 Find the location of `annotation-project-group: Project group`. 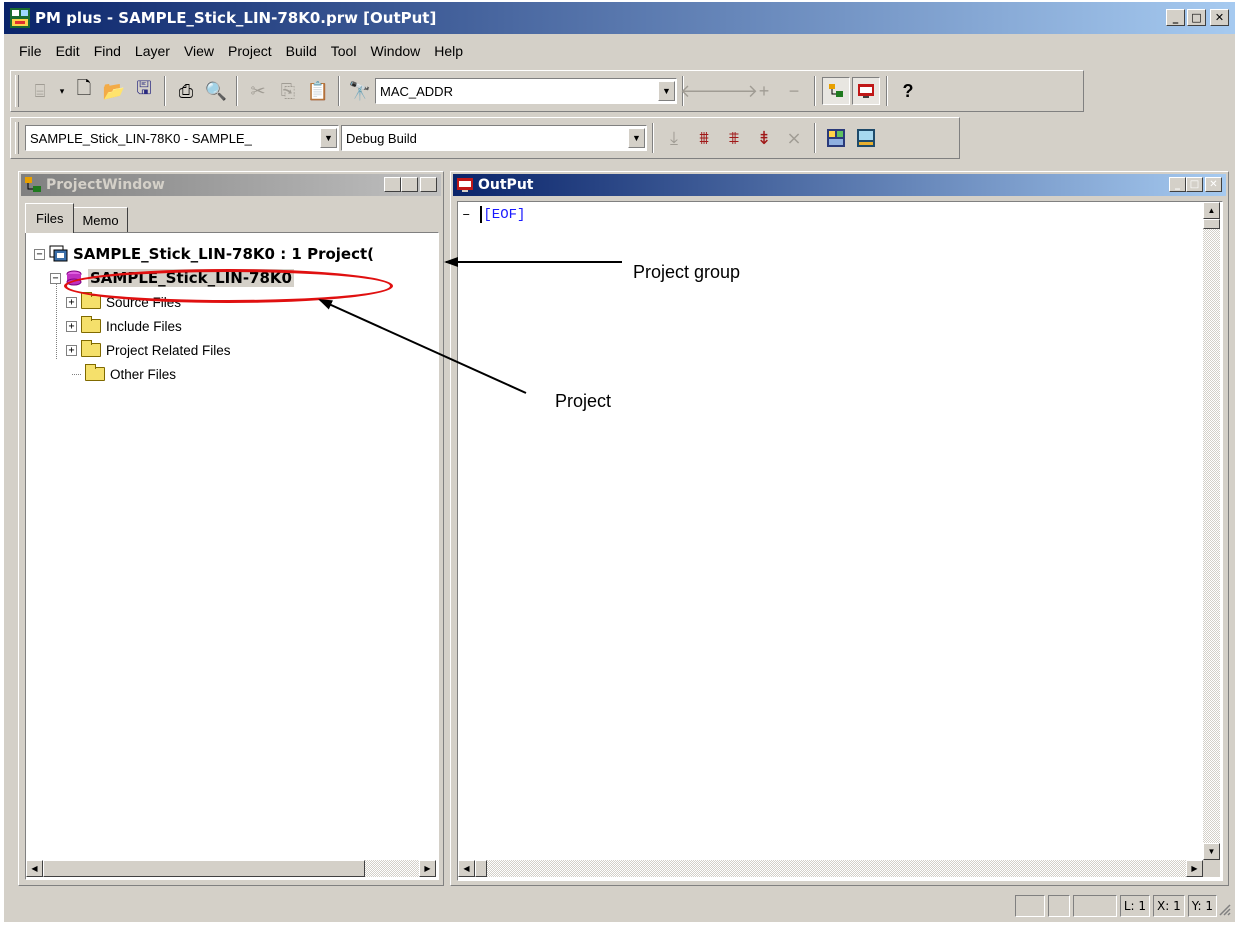

annotation-project-group: Project group is located at coordinates (687, 272).